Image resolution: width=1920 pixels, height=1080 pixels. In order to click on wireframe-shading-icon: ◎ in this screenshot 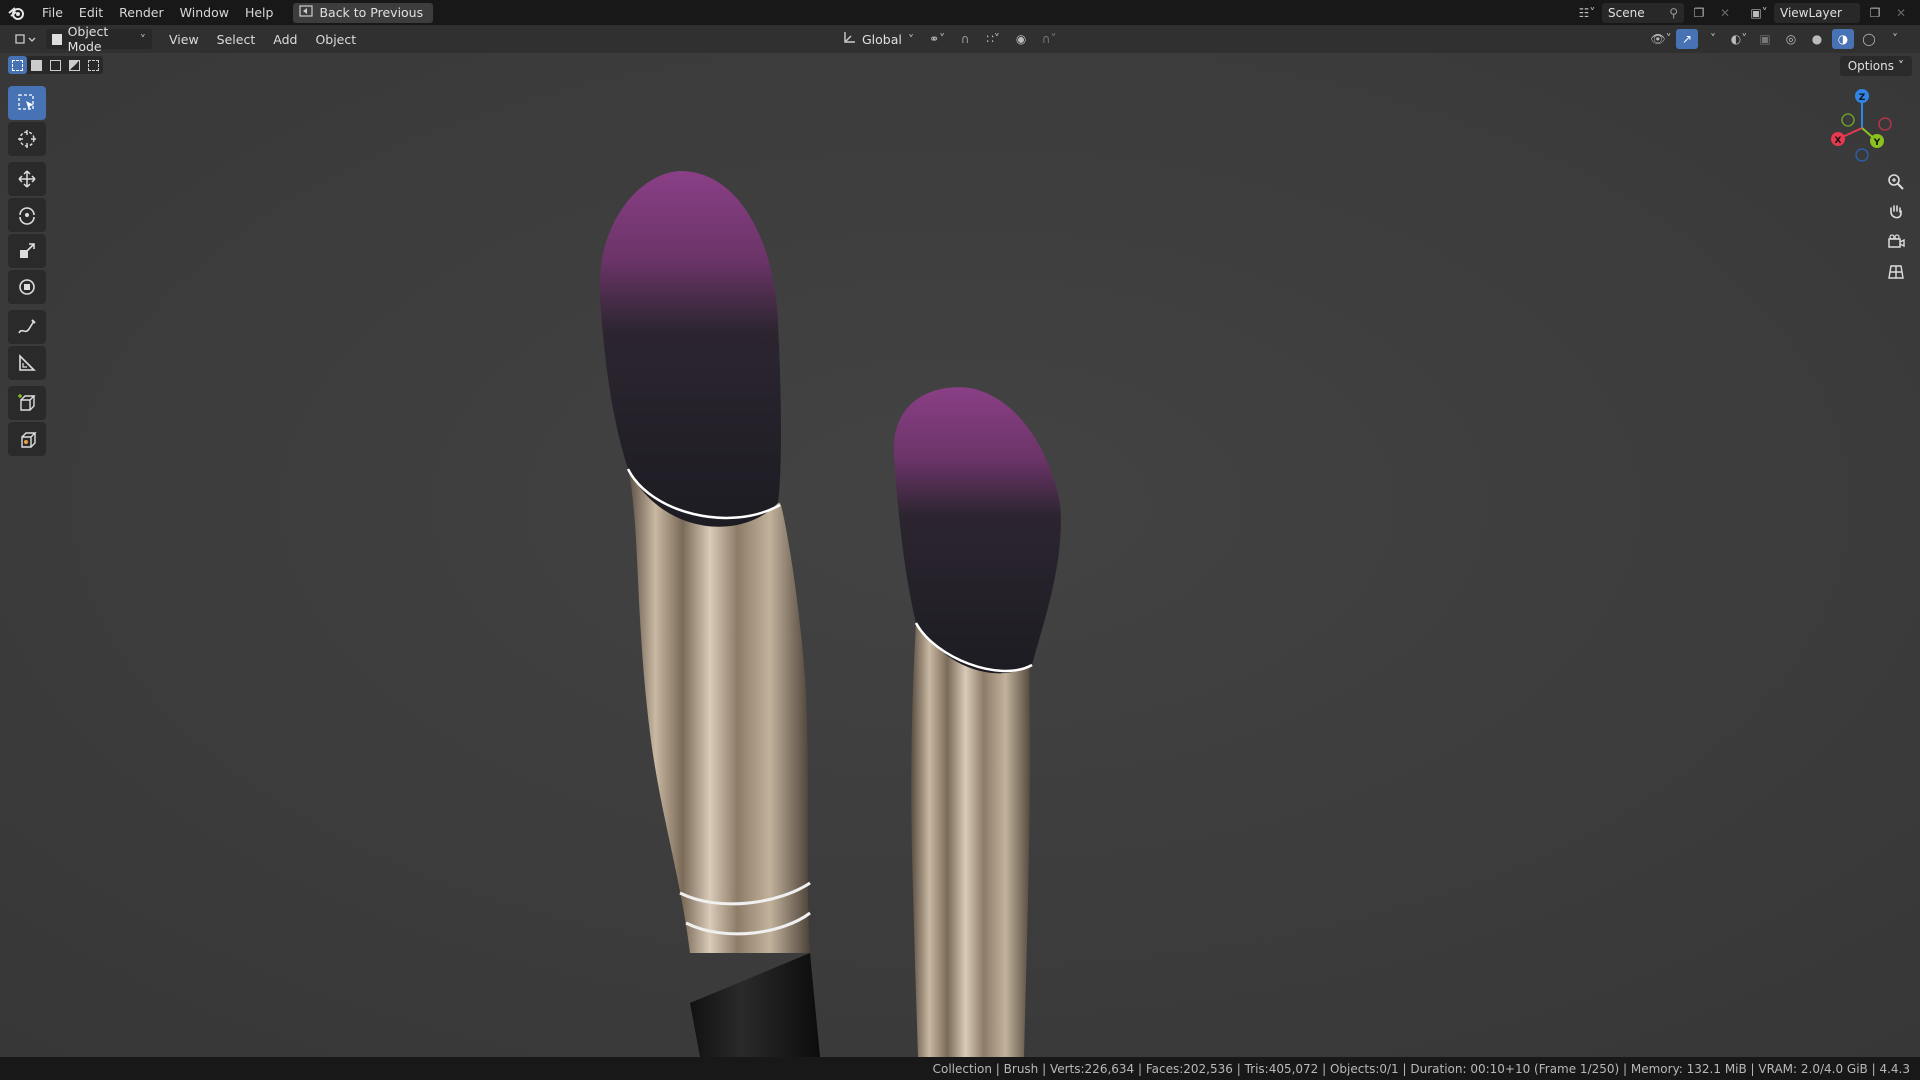, I will do `click(1791, 39)`.